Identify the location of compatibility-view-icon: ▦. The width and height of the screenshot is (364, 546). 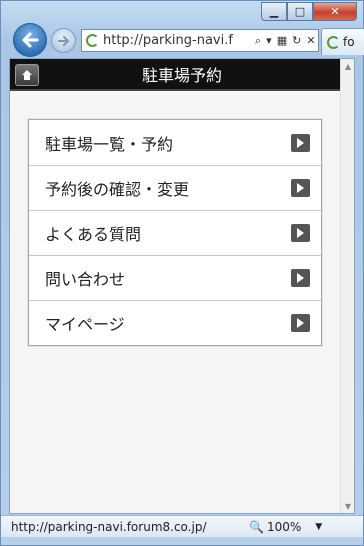
(282, 40).